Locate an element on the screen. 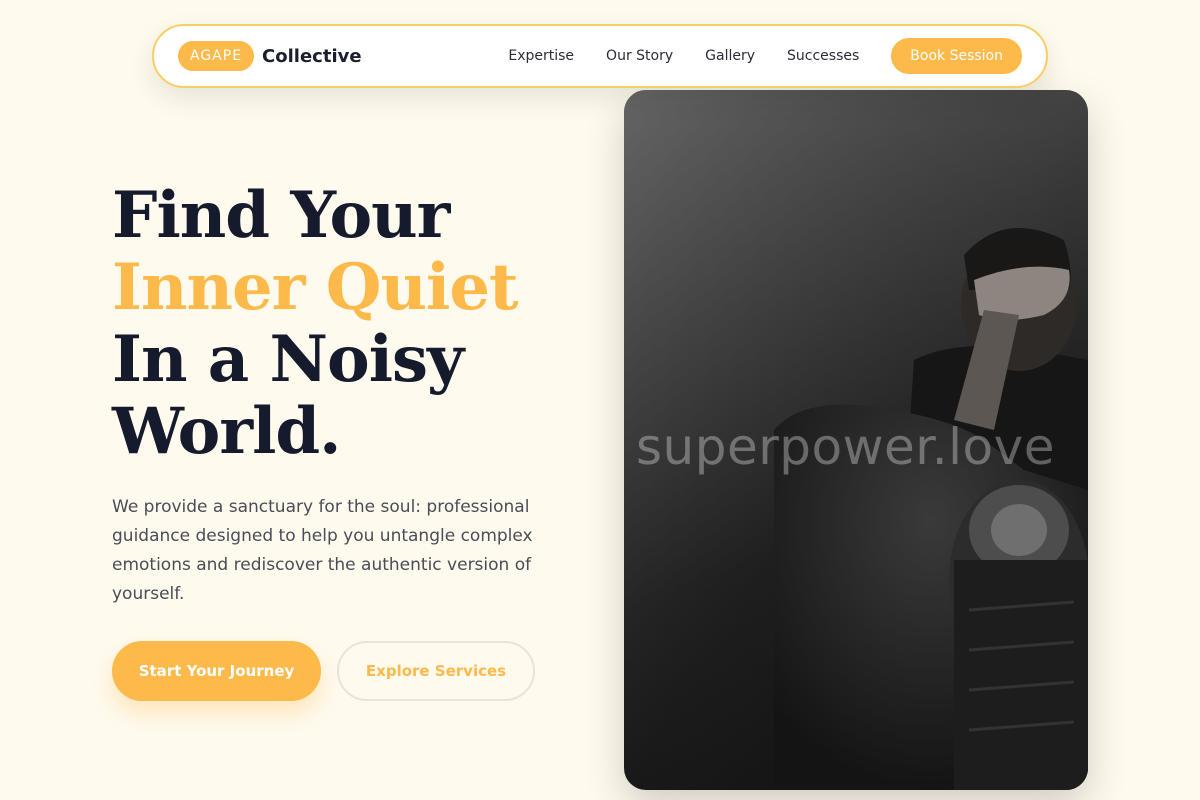 The width and height of the screenshot is (1200, 800). logo-badge: AGAPE is located at coordinates (216, 56).